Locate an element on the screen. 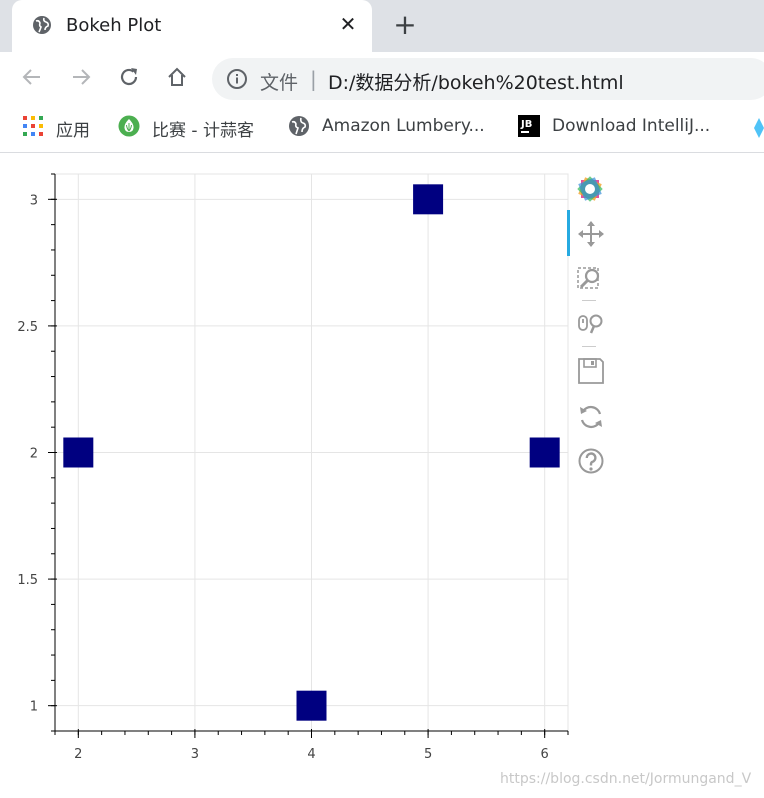 The image size is (764, 798). forward-arrow-icon is located at coordinates (81, 77).